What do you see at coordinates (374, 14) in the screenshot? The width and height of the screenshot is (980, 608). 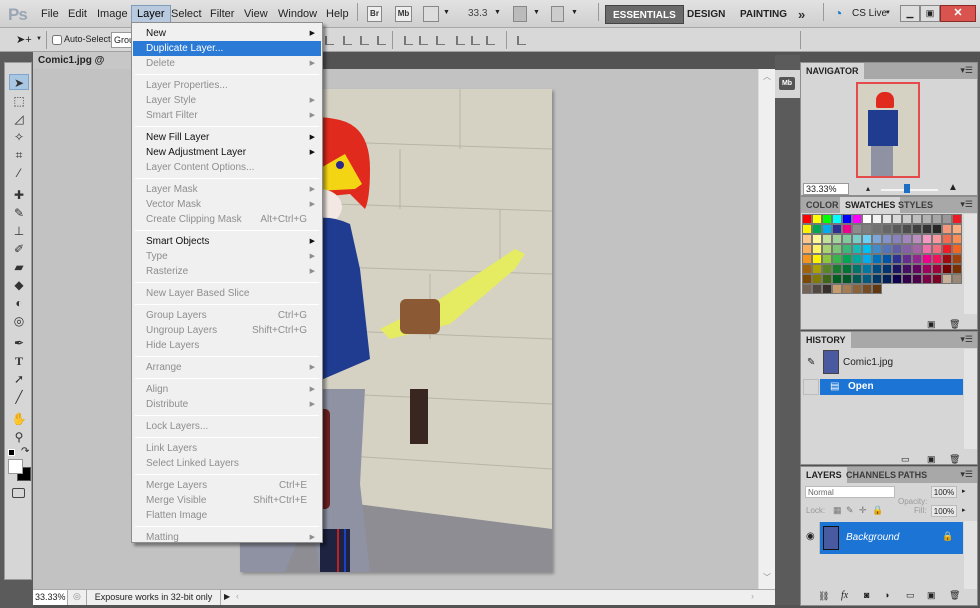 I see `bridge-button: Br` at bounding box center [374, 14].